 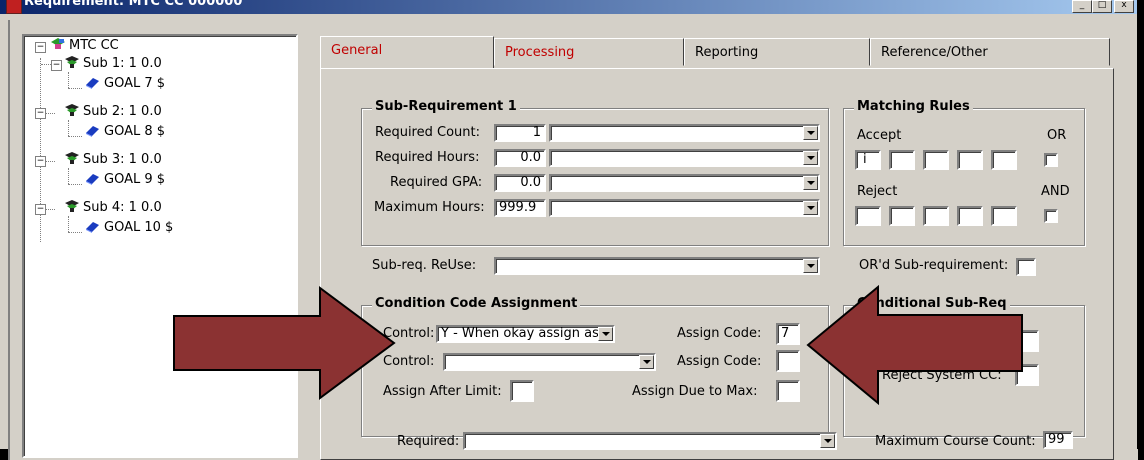 What do you see at coordinates (58, 43) in the screenshot?
I see `graduation-cap-icon` at bounding box center [58, 43].